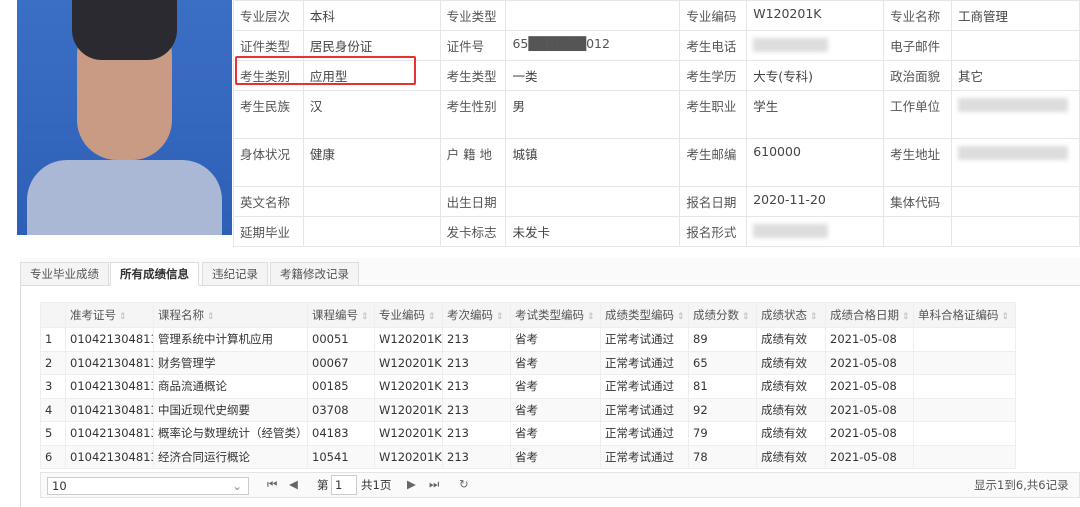 The image size is (1080, 507). What do you see at coordinates (476, 456) in the screenshot?
I see `table-cell: 213` at bounding box center [476, 456].